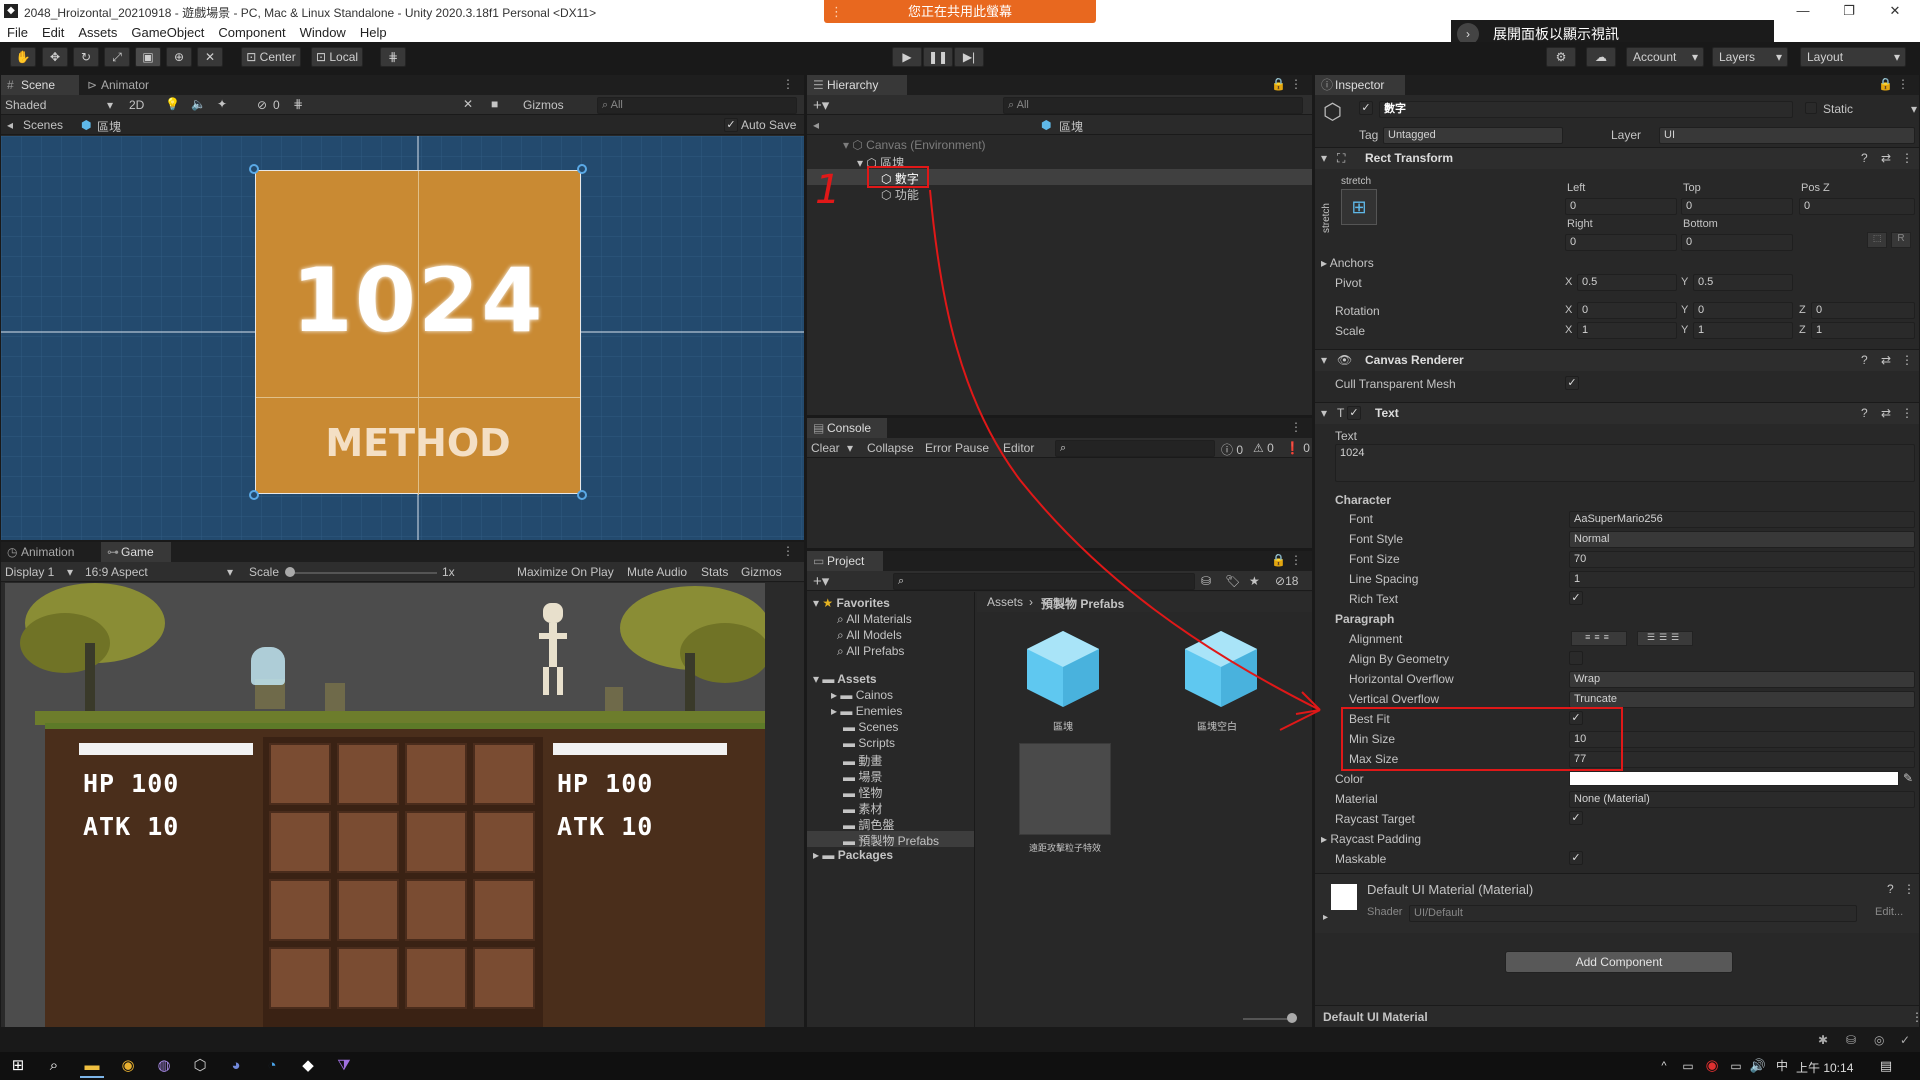 The image size is (1920, 1080). Describe the element at coordinates (862, 808) in the screenshot. I see `asset-folder: ▬ 素材` at that location.